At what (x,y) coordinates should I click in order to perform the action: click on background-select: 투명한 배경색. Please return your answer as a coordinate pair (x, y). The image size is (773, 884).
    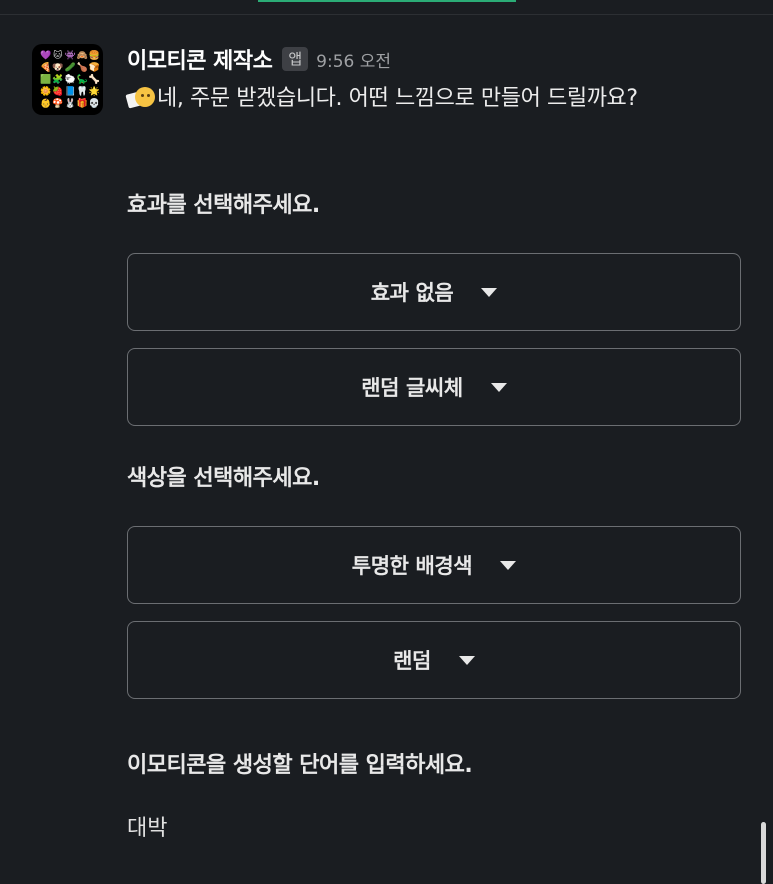
    Looking at the image, I should click on (434, 565).